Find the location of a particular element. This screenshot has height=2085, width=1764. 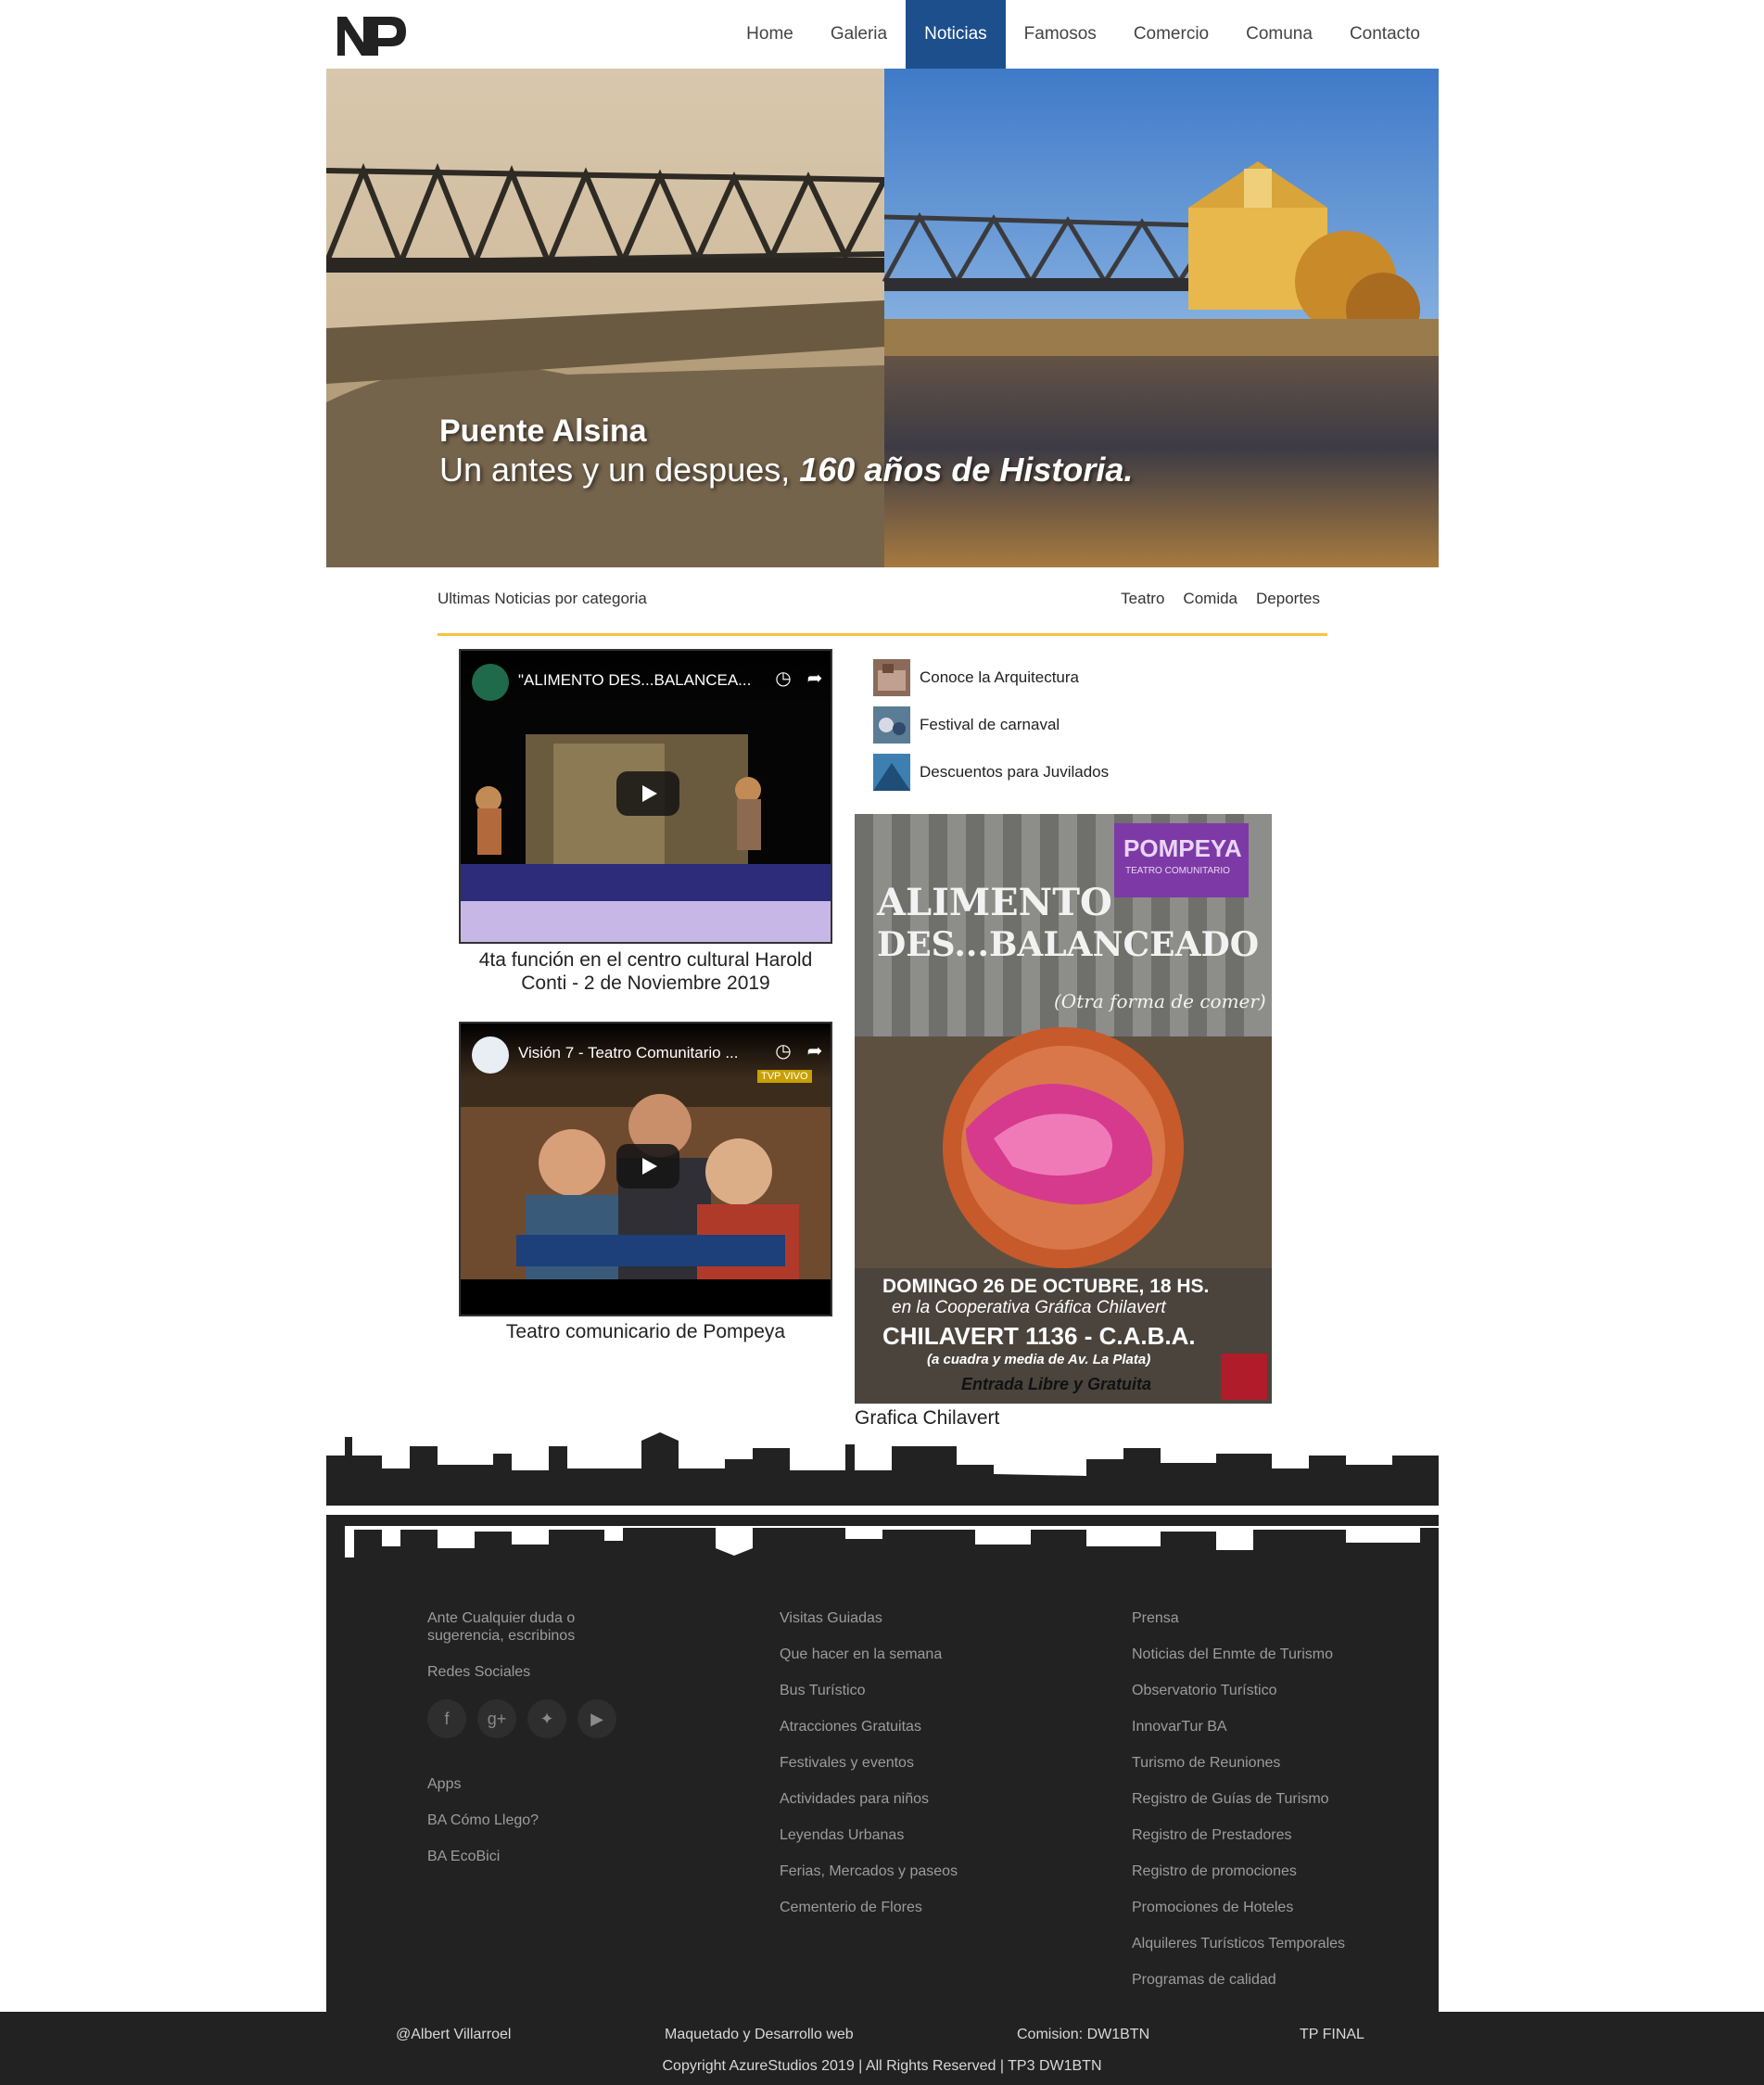

footer-link: Leyendas Urbanas is located at coordinates (928, 1835).